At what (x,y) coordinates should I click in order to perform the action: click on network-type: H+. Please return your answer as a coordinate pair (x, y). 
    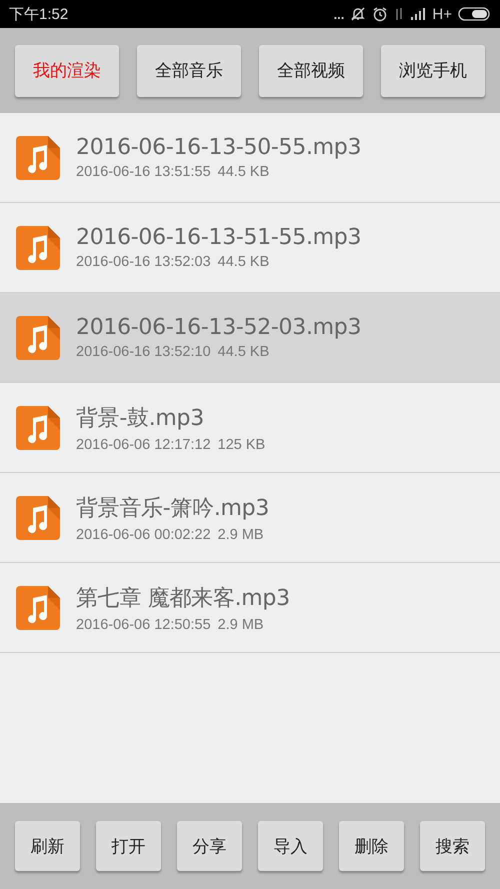
    Looking at the image, I should click on (442, 14).